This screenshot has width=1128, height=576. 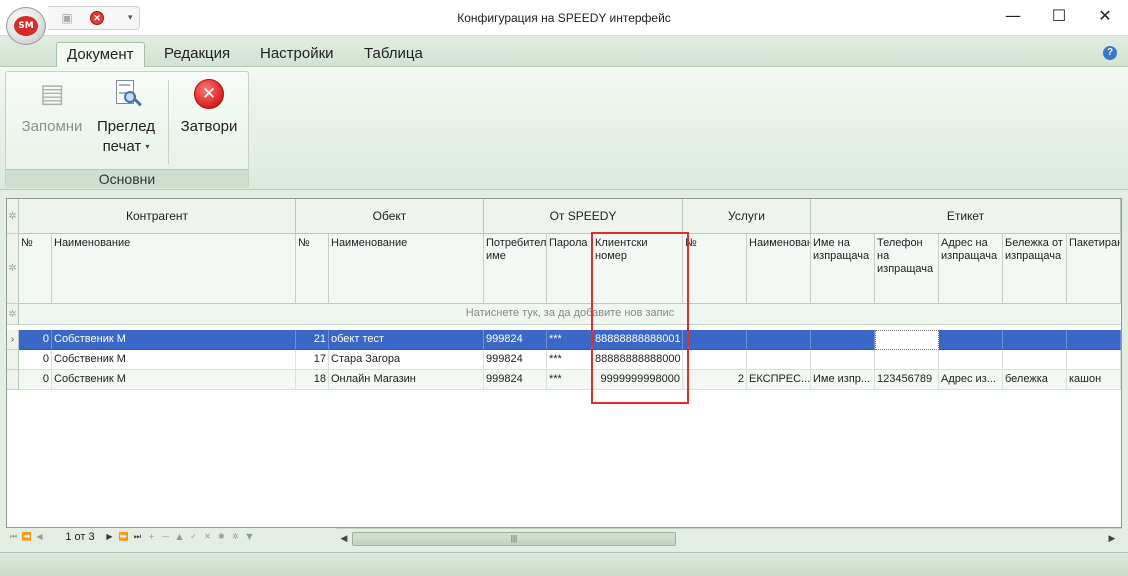 What do you see at coordinates (109, 537) in the screenshot?
I see `next-record-icon: ▶` at bounding box center [109, 537].